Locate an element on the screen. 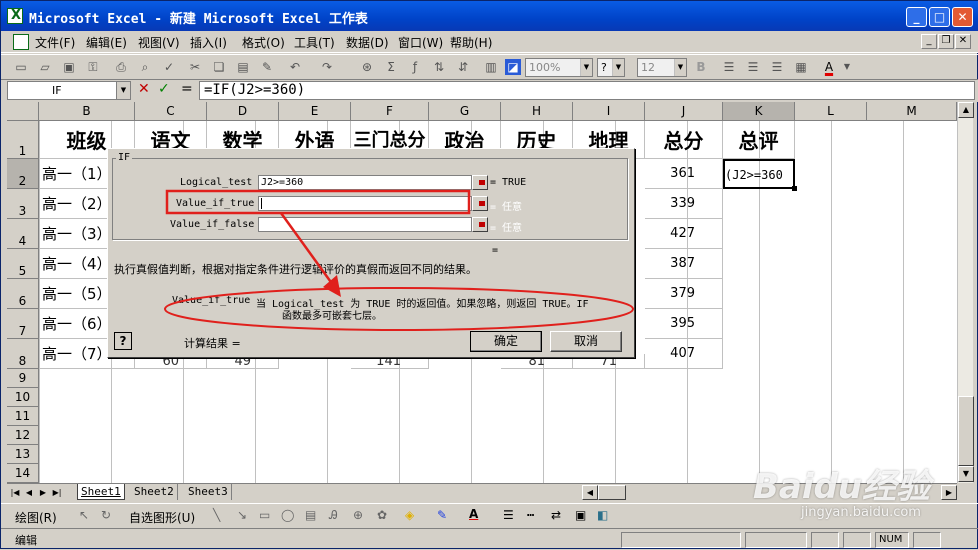 Image resolution: width=978 pixels, height=550 pixels. hyperlink-icon: ⊛ is located at coordinates (367, 67).